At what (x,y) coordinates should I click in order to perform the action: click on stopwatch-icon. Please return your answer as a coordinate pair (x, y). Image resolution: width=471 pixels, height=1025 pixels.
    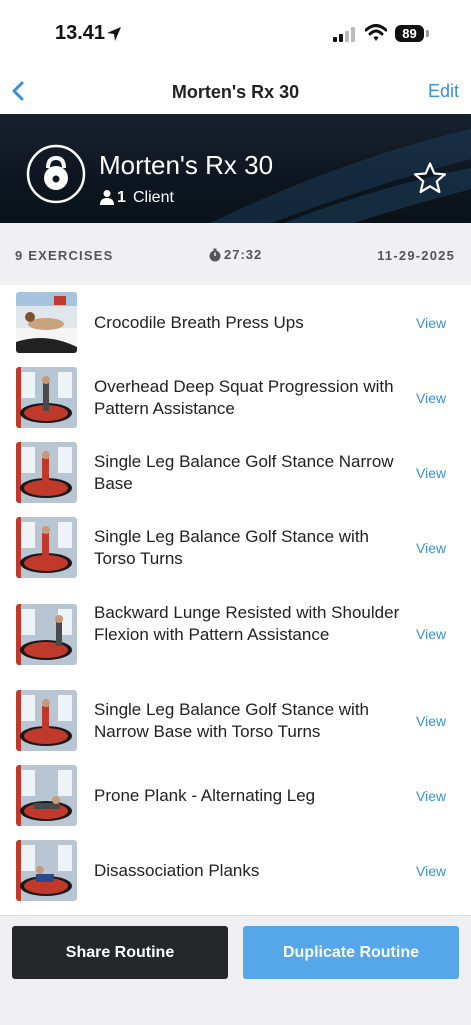
    Looking at the image, I should click on (215, 255).